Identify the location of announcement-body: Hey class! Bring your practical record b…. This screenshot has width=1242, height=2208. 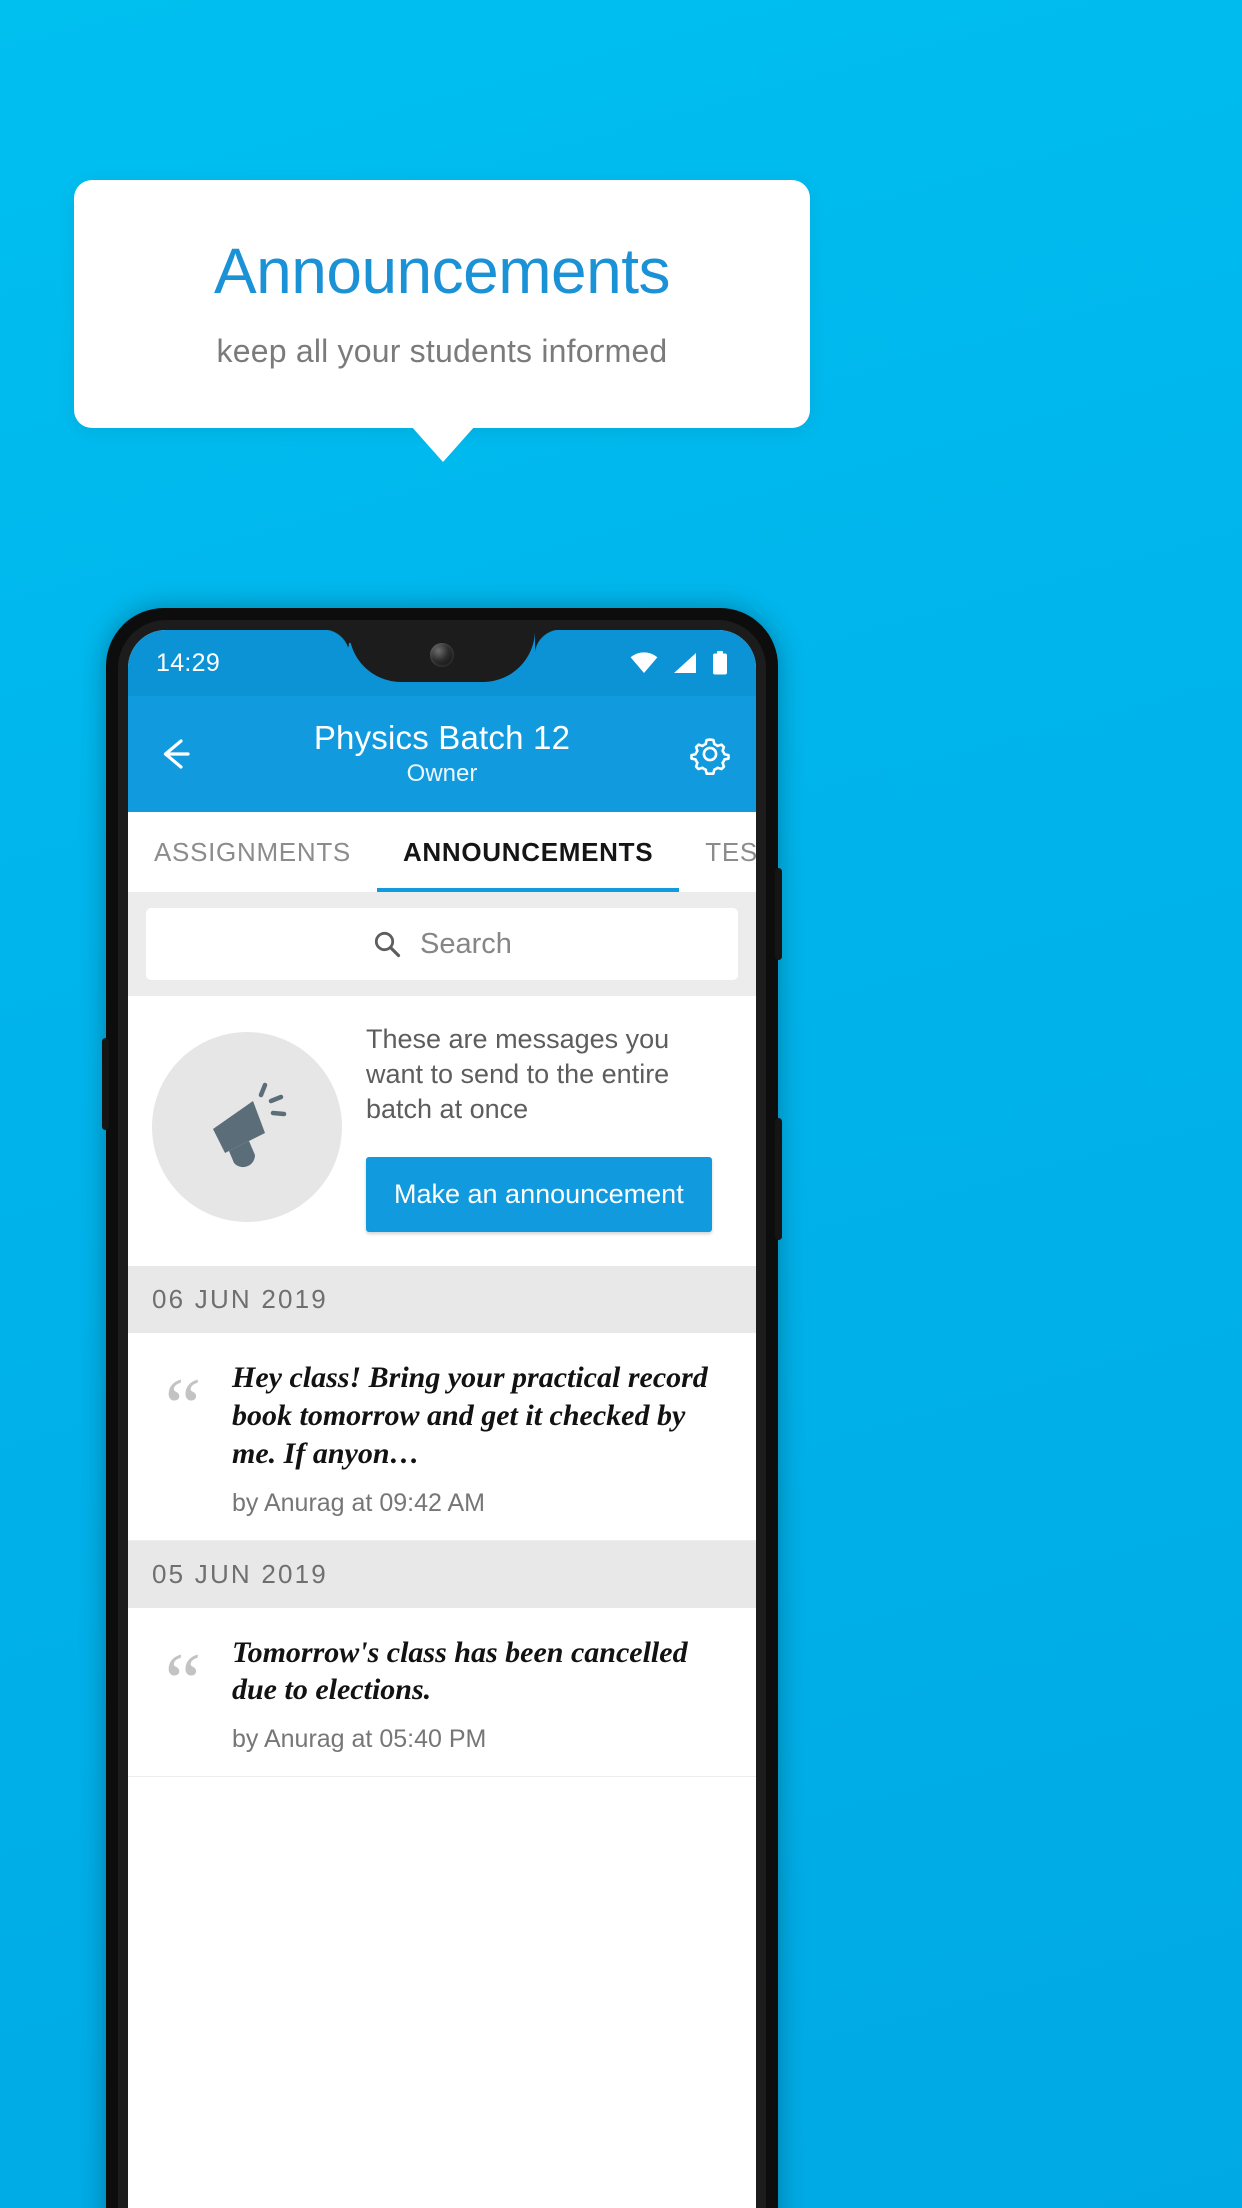
(482, 1438).